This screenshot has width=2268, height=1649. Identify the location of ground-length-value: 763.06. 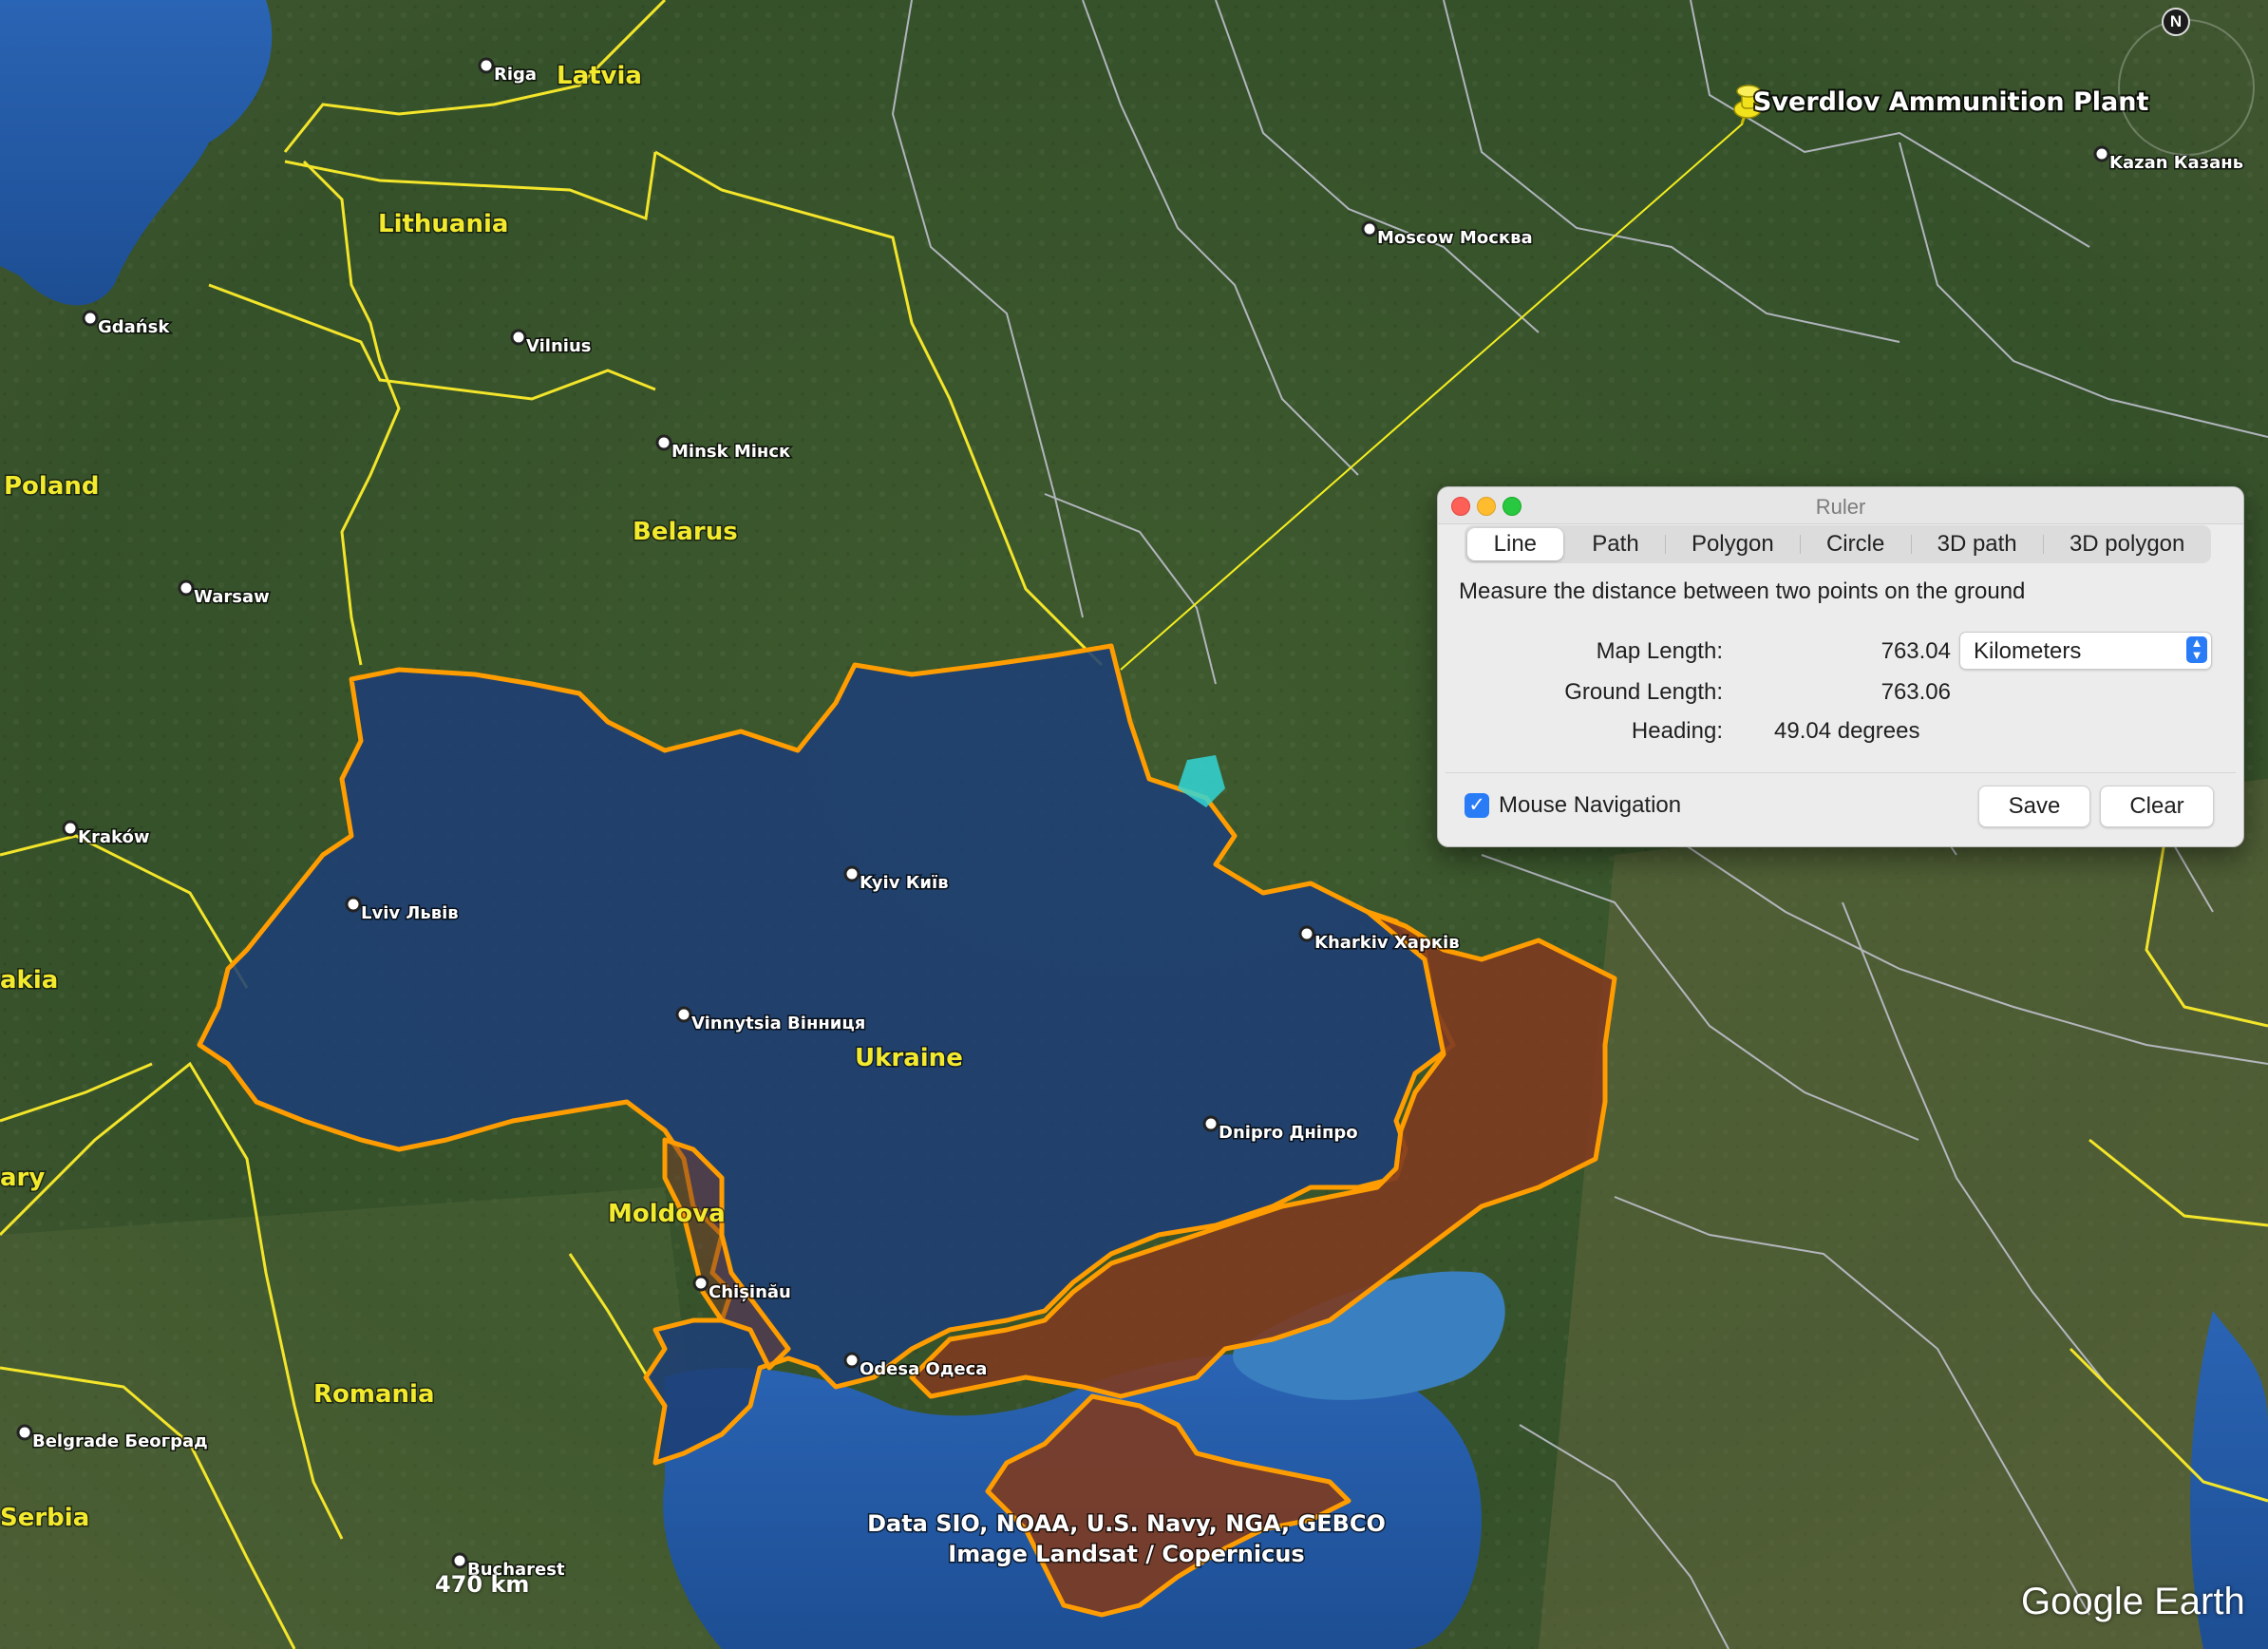
(1916, 692).